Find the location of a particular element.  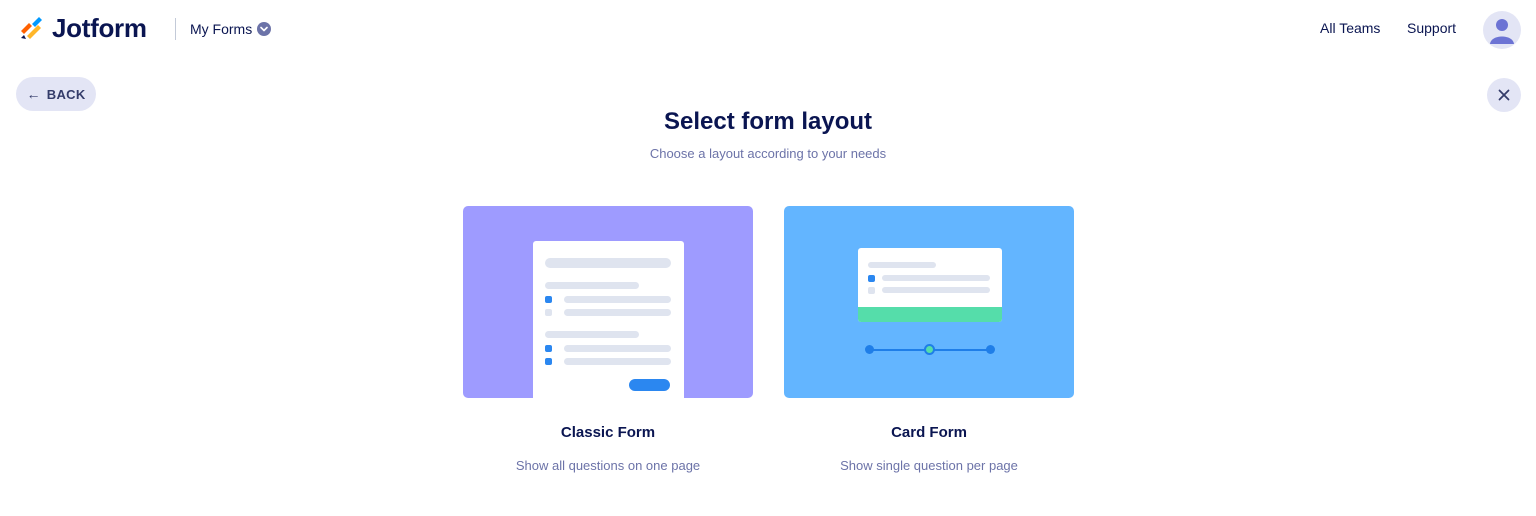

classic-form-preview is located at coordinates (608, 302).